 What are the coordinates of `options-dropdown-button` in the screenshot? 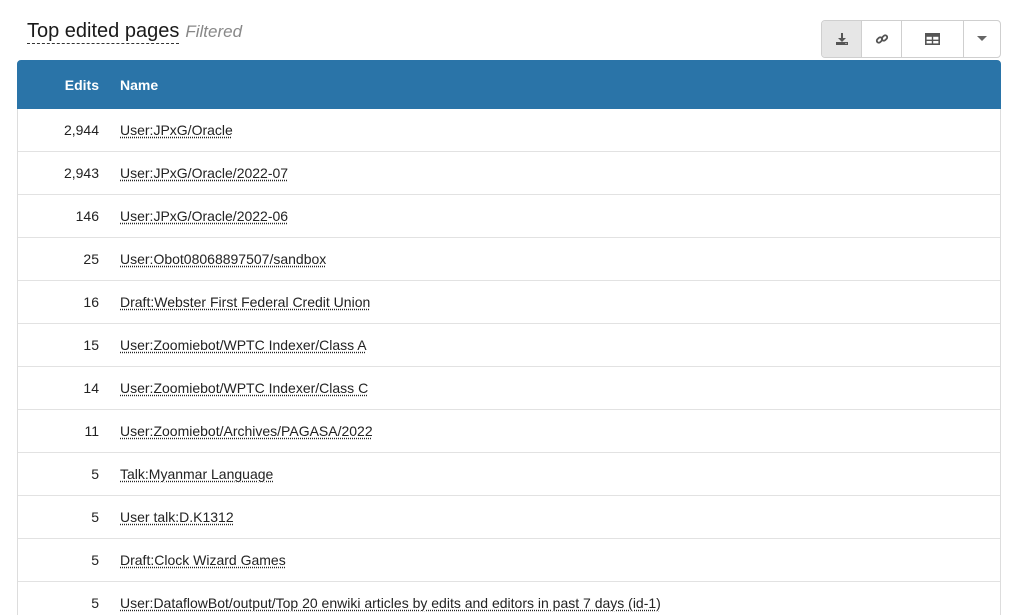 It's located at (982, 39).